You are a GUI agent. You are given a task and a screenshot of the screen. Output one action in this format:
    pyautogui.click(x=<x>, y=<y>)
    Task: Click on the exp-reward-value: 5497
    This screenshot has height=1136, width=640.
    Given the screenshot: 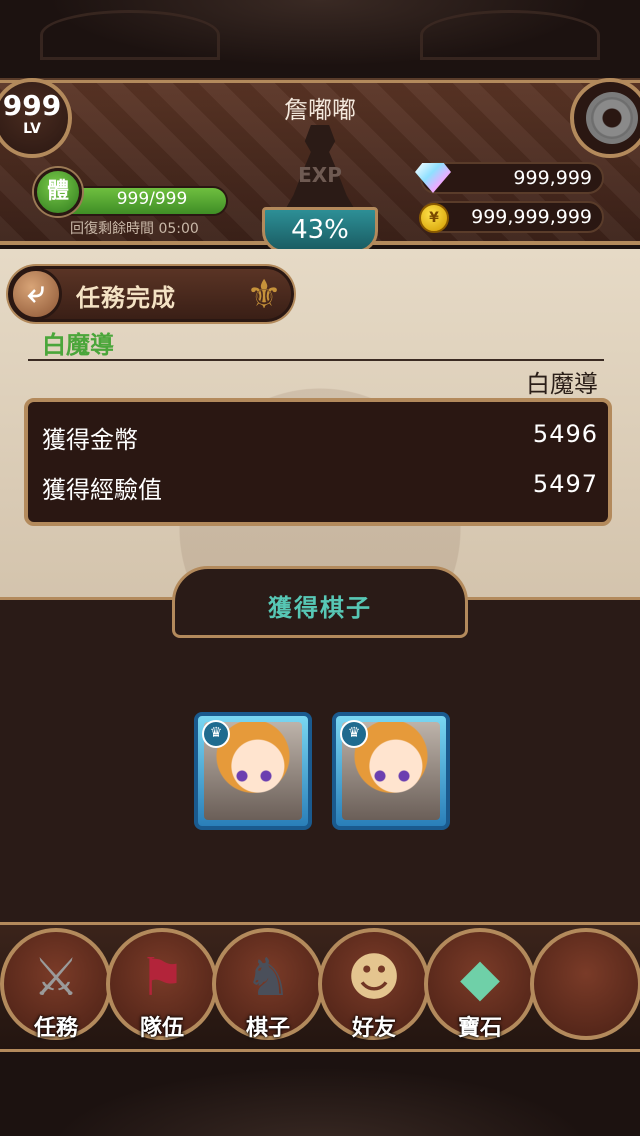 What is the action you would take?
    pyautogui.click(x=565, y=484)
    